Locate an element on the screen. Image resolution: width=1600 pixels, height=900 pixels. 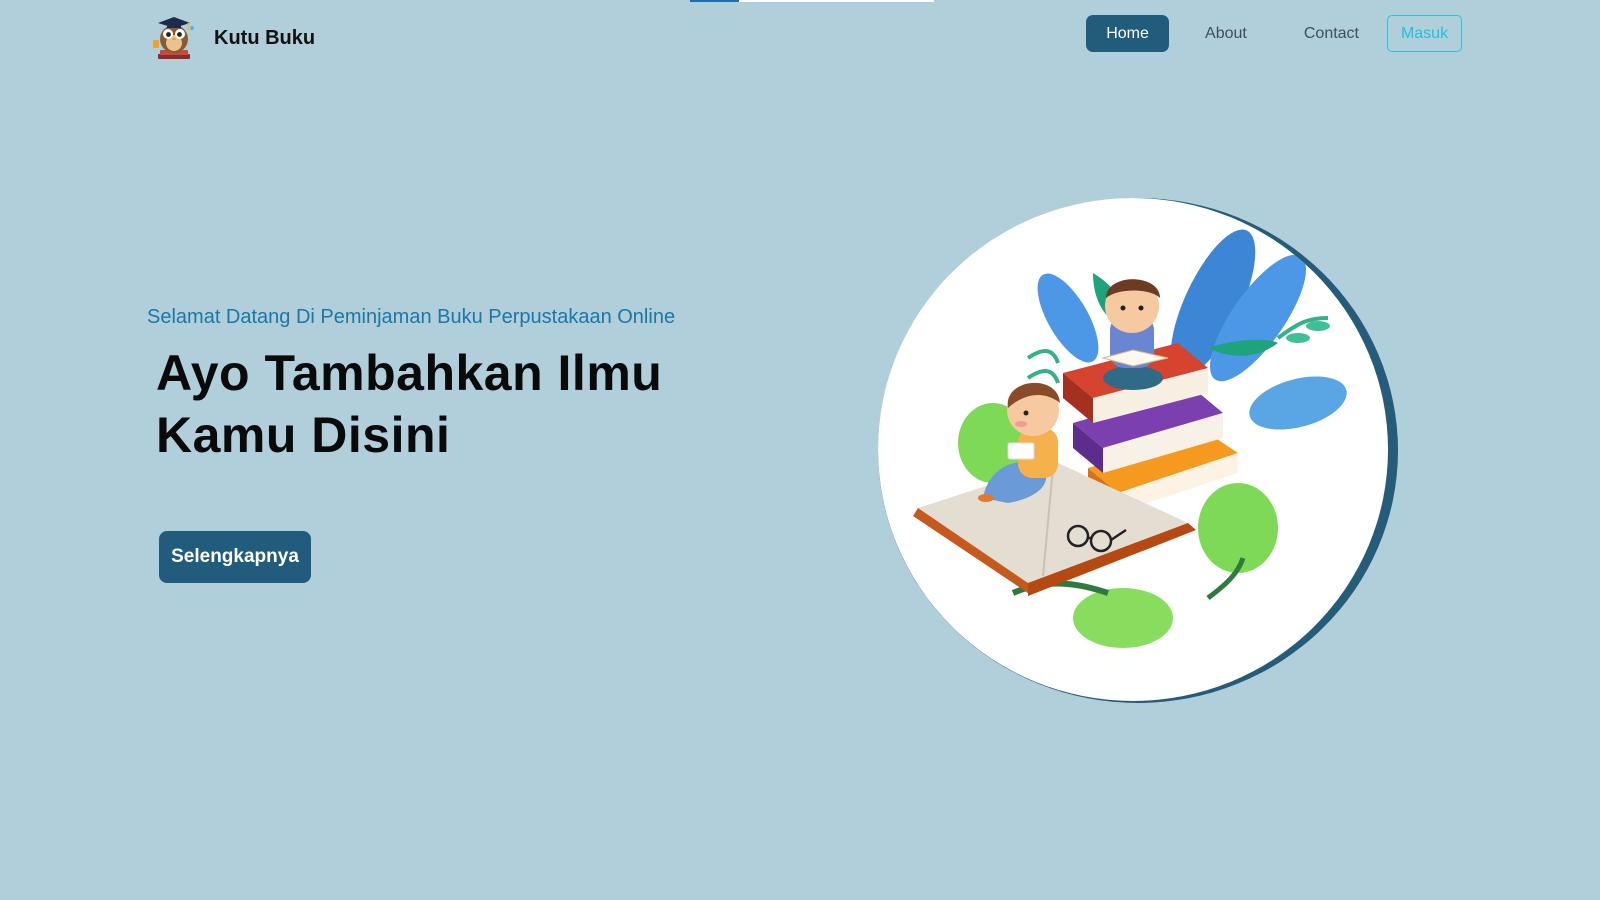
loading-bar is located at coordinates (812, 1).